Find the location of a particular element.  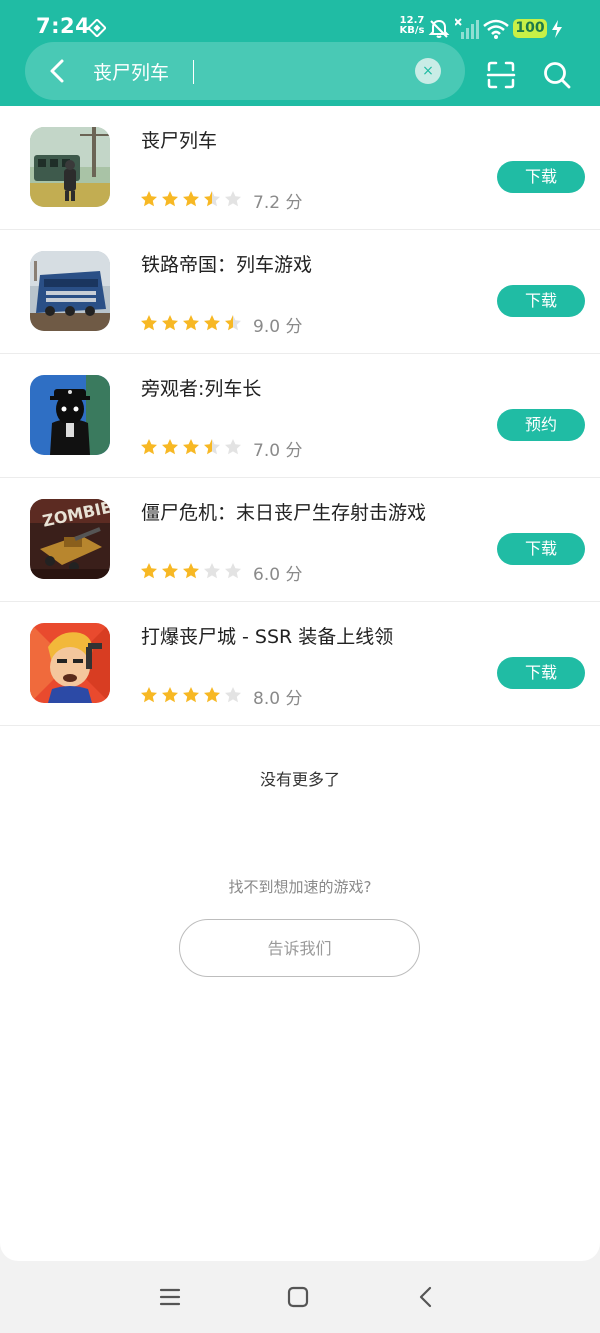

reserve-button: 预约 is located at coordinates (541, 425).